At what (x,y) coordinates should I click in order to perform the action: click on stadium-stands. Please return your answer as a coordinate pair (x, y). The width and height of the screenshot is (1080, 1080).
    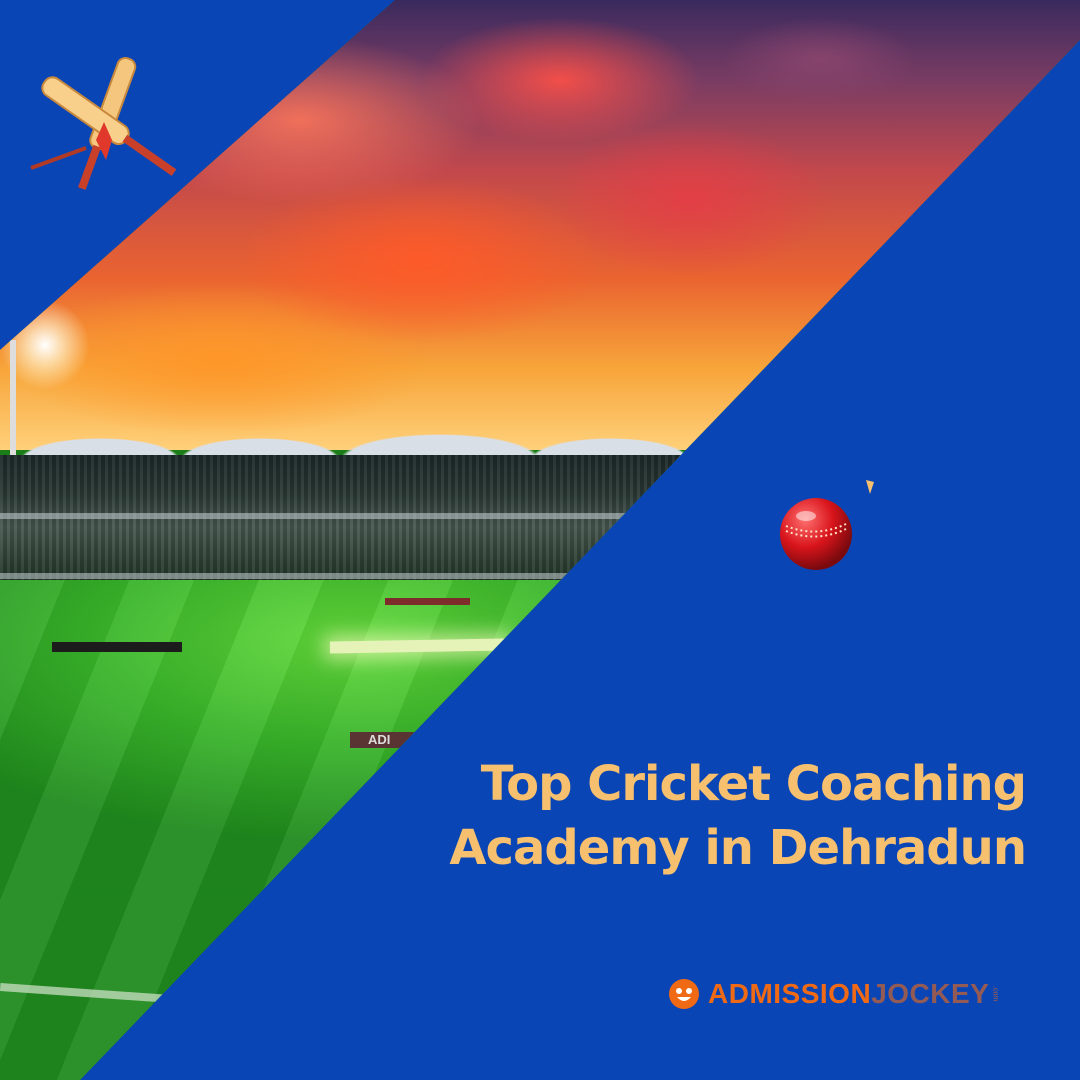
    Looking at the image, I should click on (540, 520).